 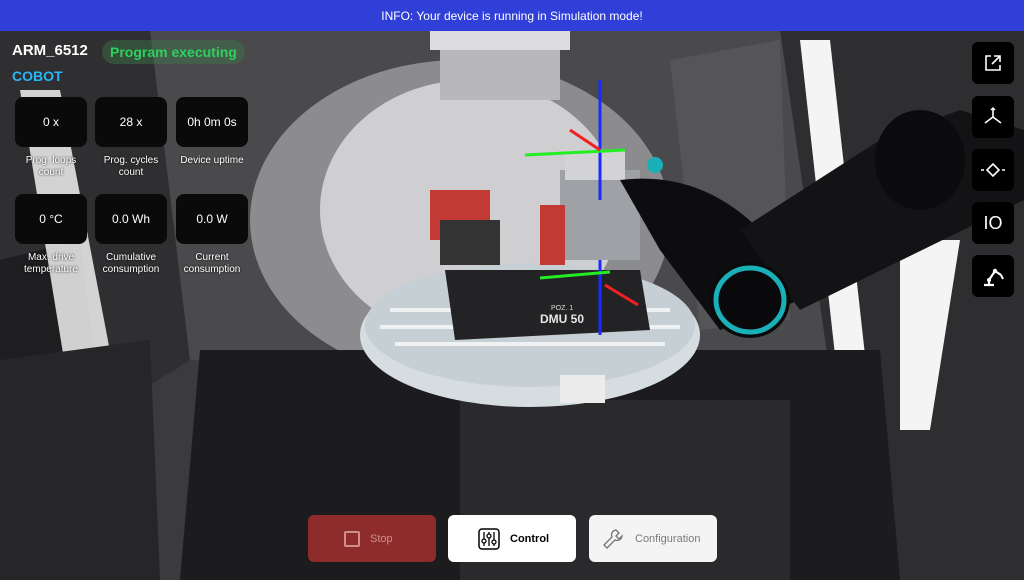 I want to click on external-link-button, so click(x=993, y=63).